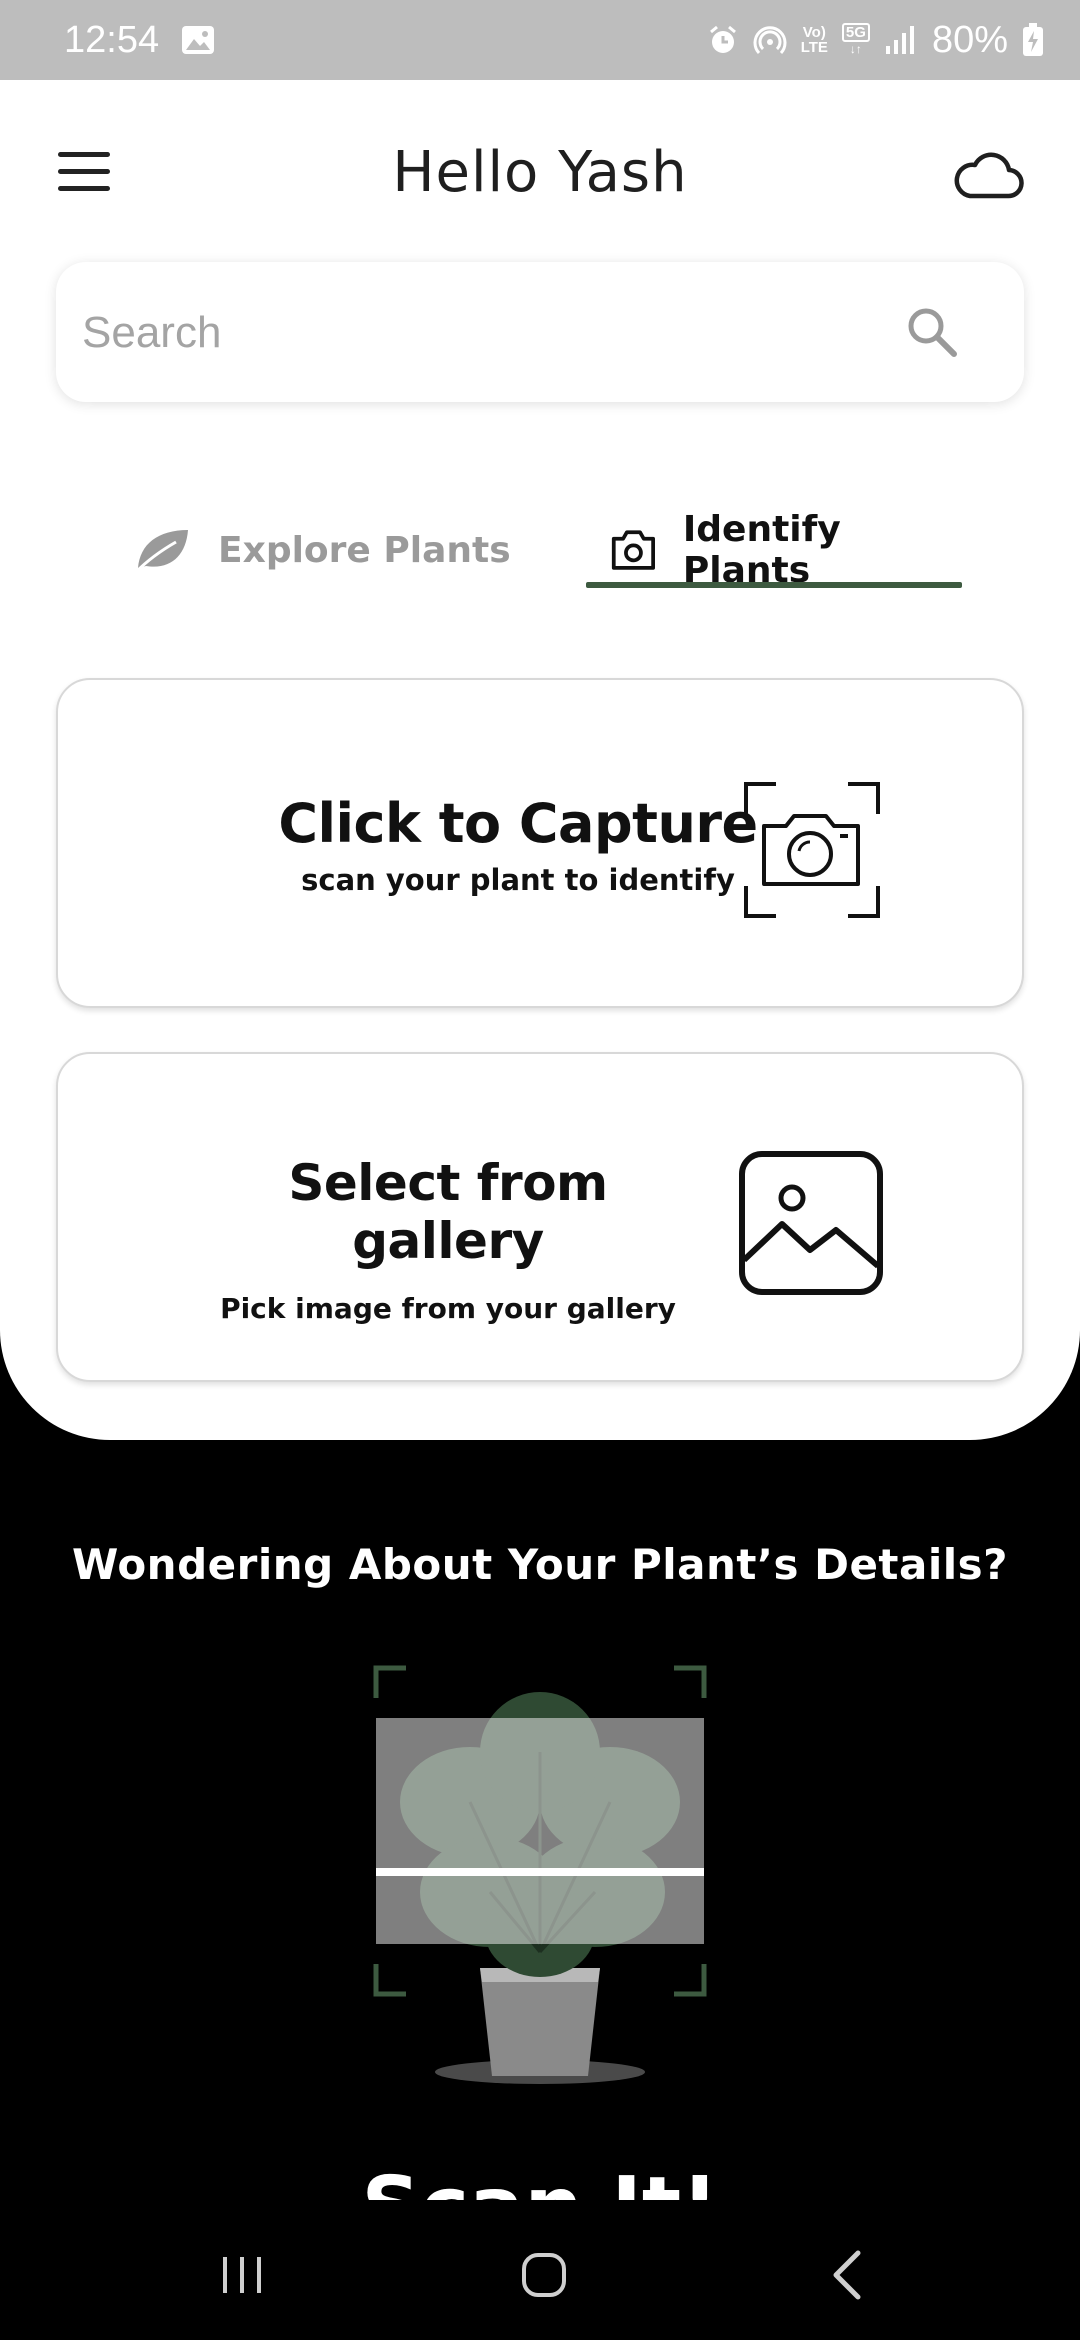  Describe the element at coordinates (540, 40) in the screenshot. I see `status-bar: 12:54 Vo) LTE 5G ↓↑ 80%` at that location.